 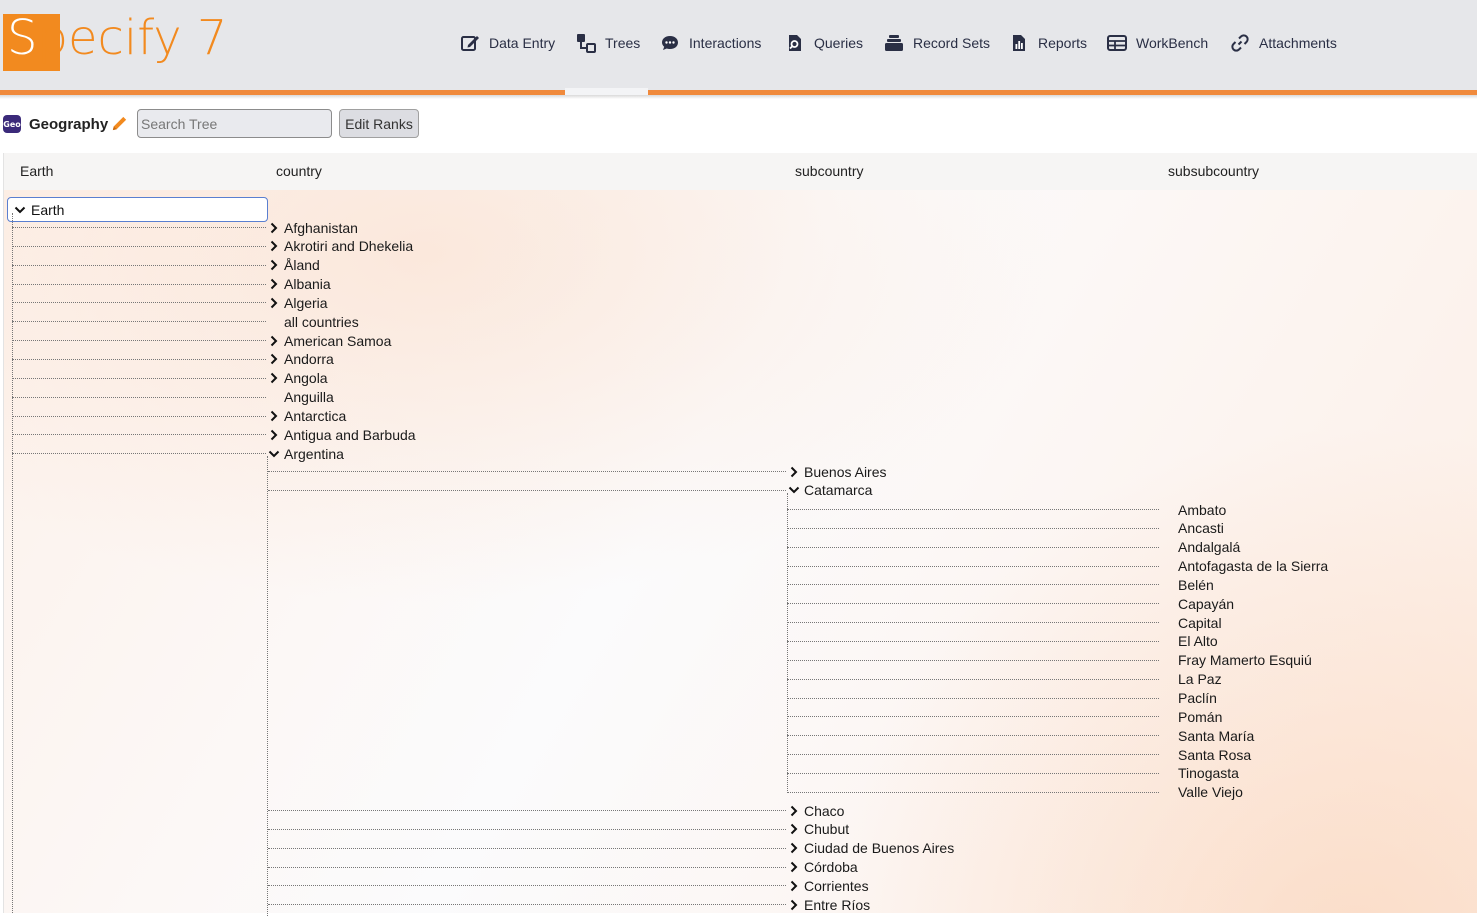 I want to click on tree-node: all countries, so click(x=321, y=321).